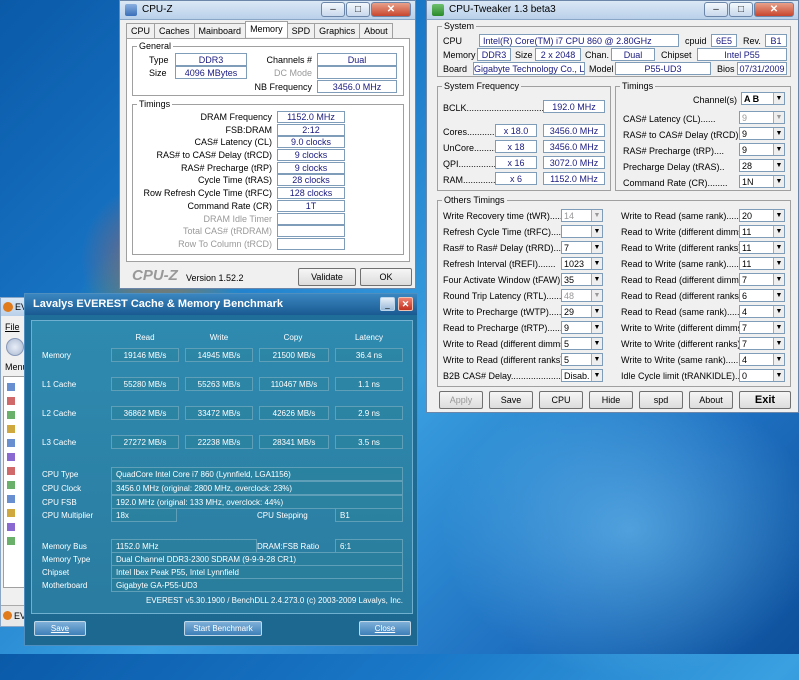 This screenshot has height=680, width=799. I want to click on dcmode-value, so click(357, 72).